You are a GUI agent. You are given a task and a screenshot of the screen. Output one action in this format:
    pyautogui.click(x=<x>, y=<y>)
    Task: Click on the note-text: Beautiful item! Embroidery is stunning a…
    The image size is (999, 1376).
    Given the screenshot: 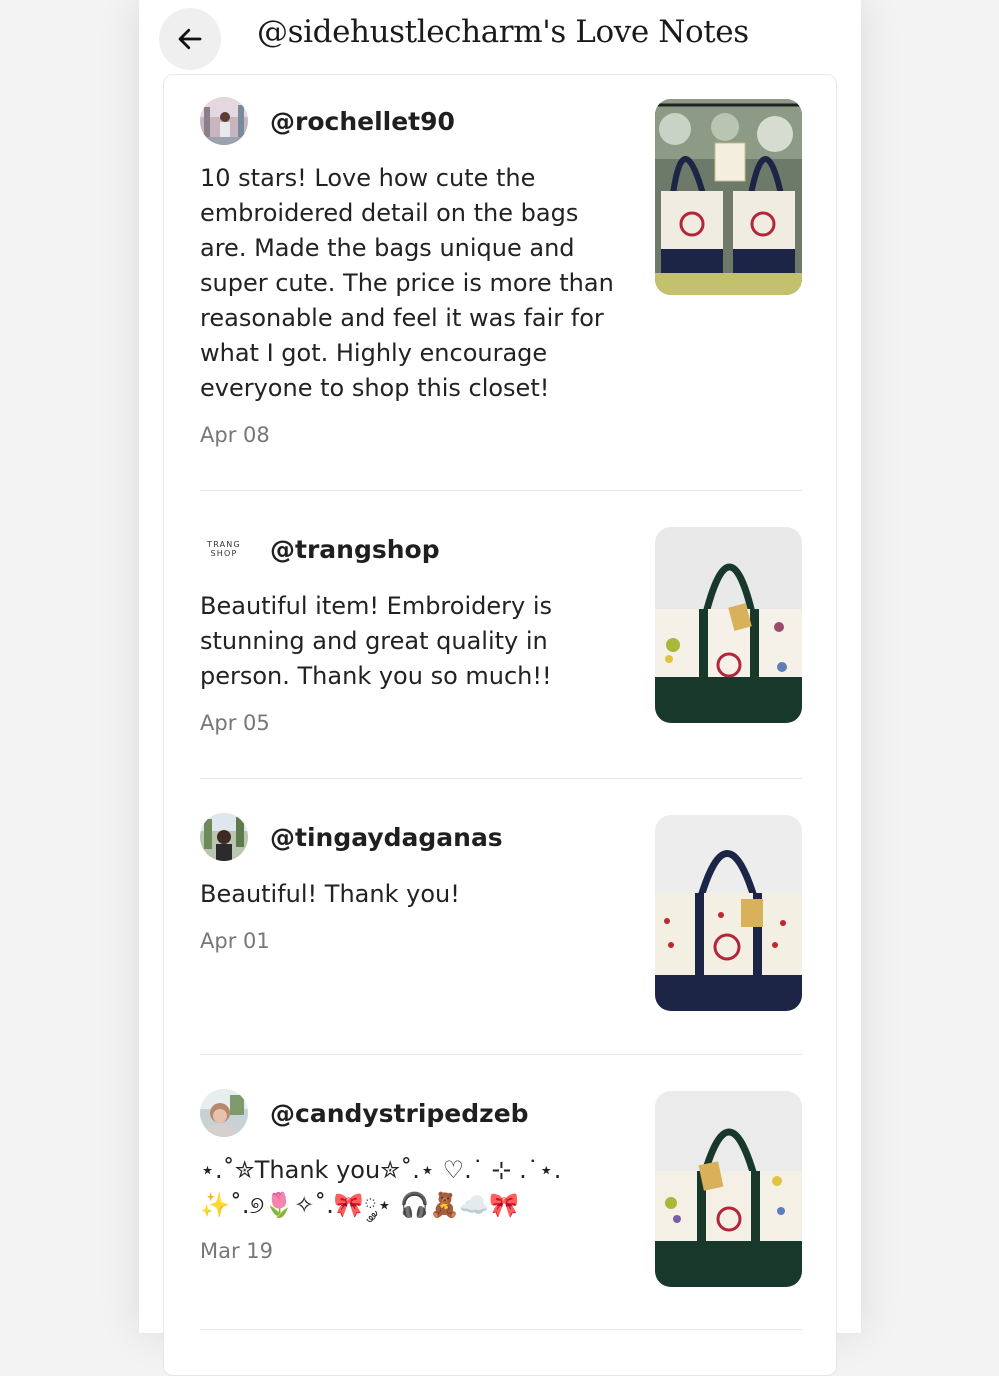 What is the action you would take?
    pyautogui.click(x=376, y=641)
    